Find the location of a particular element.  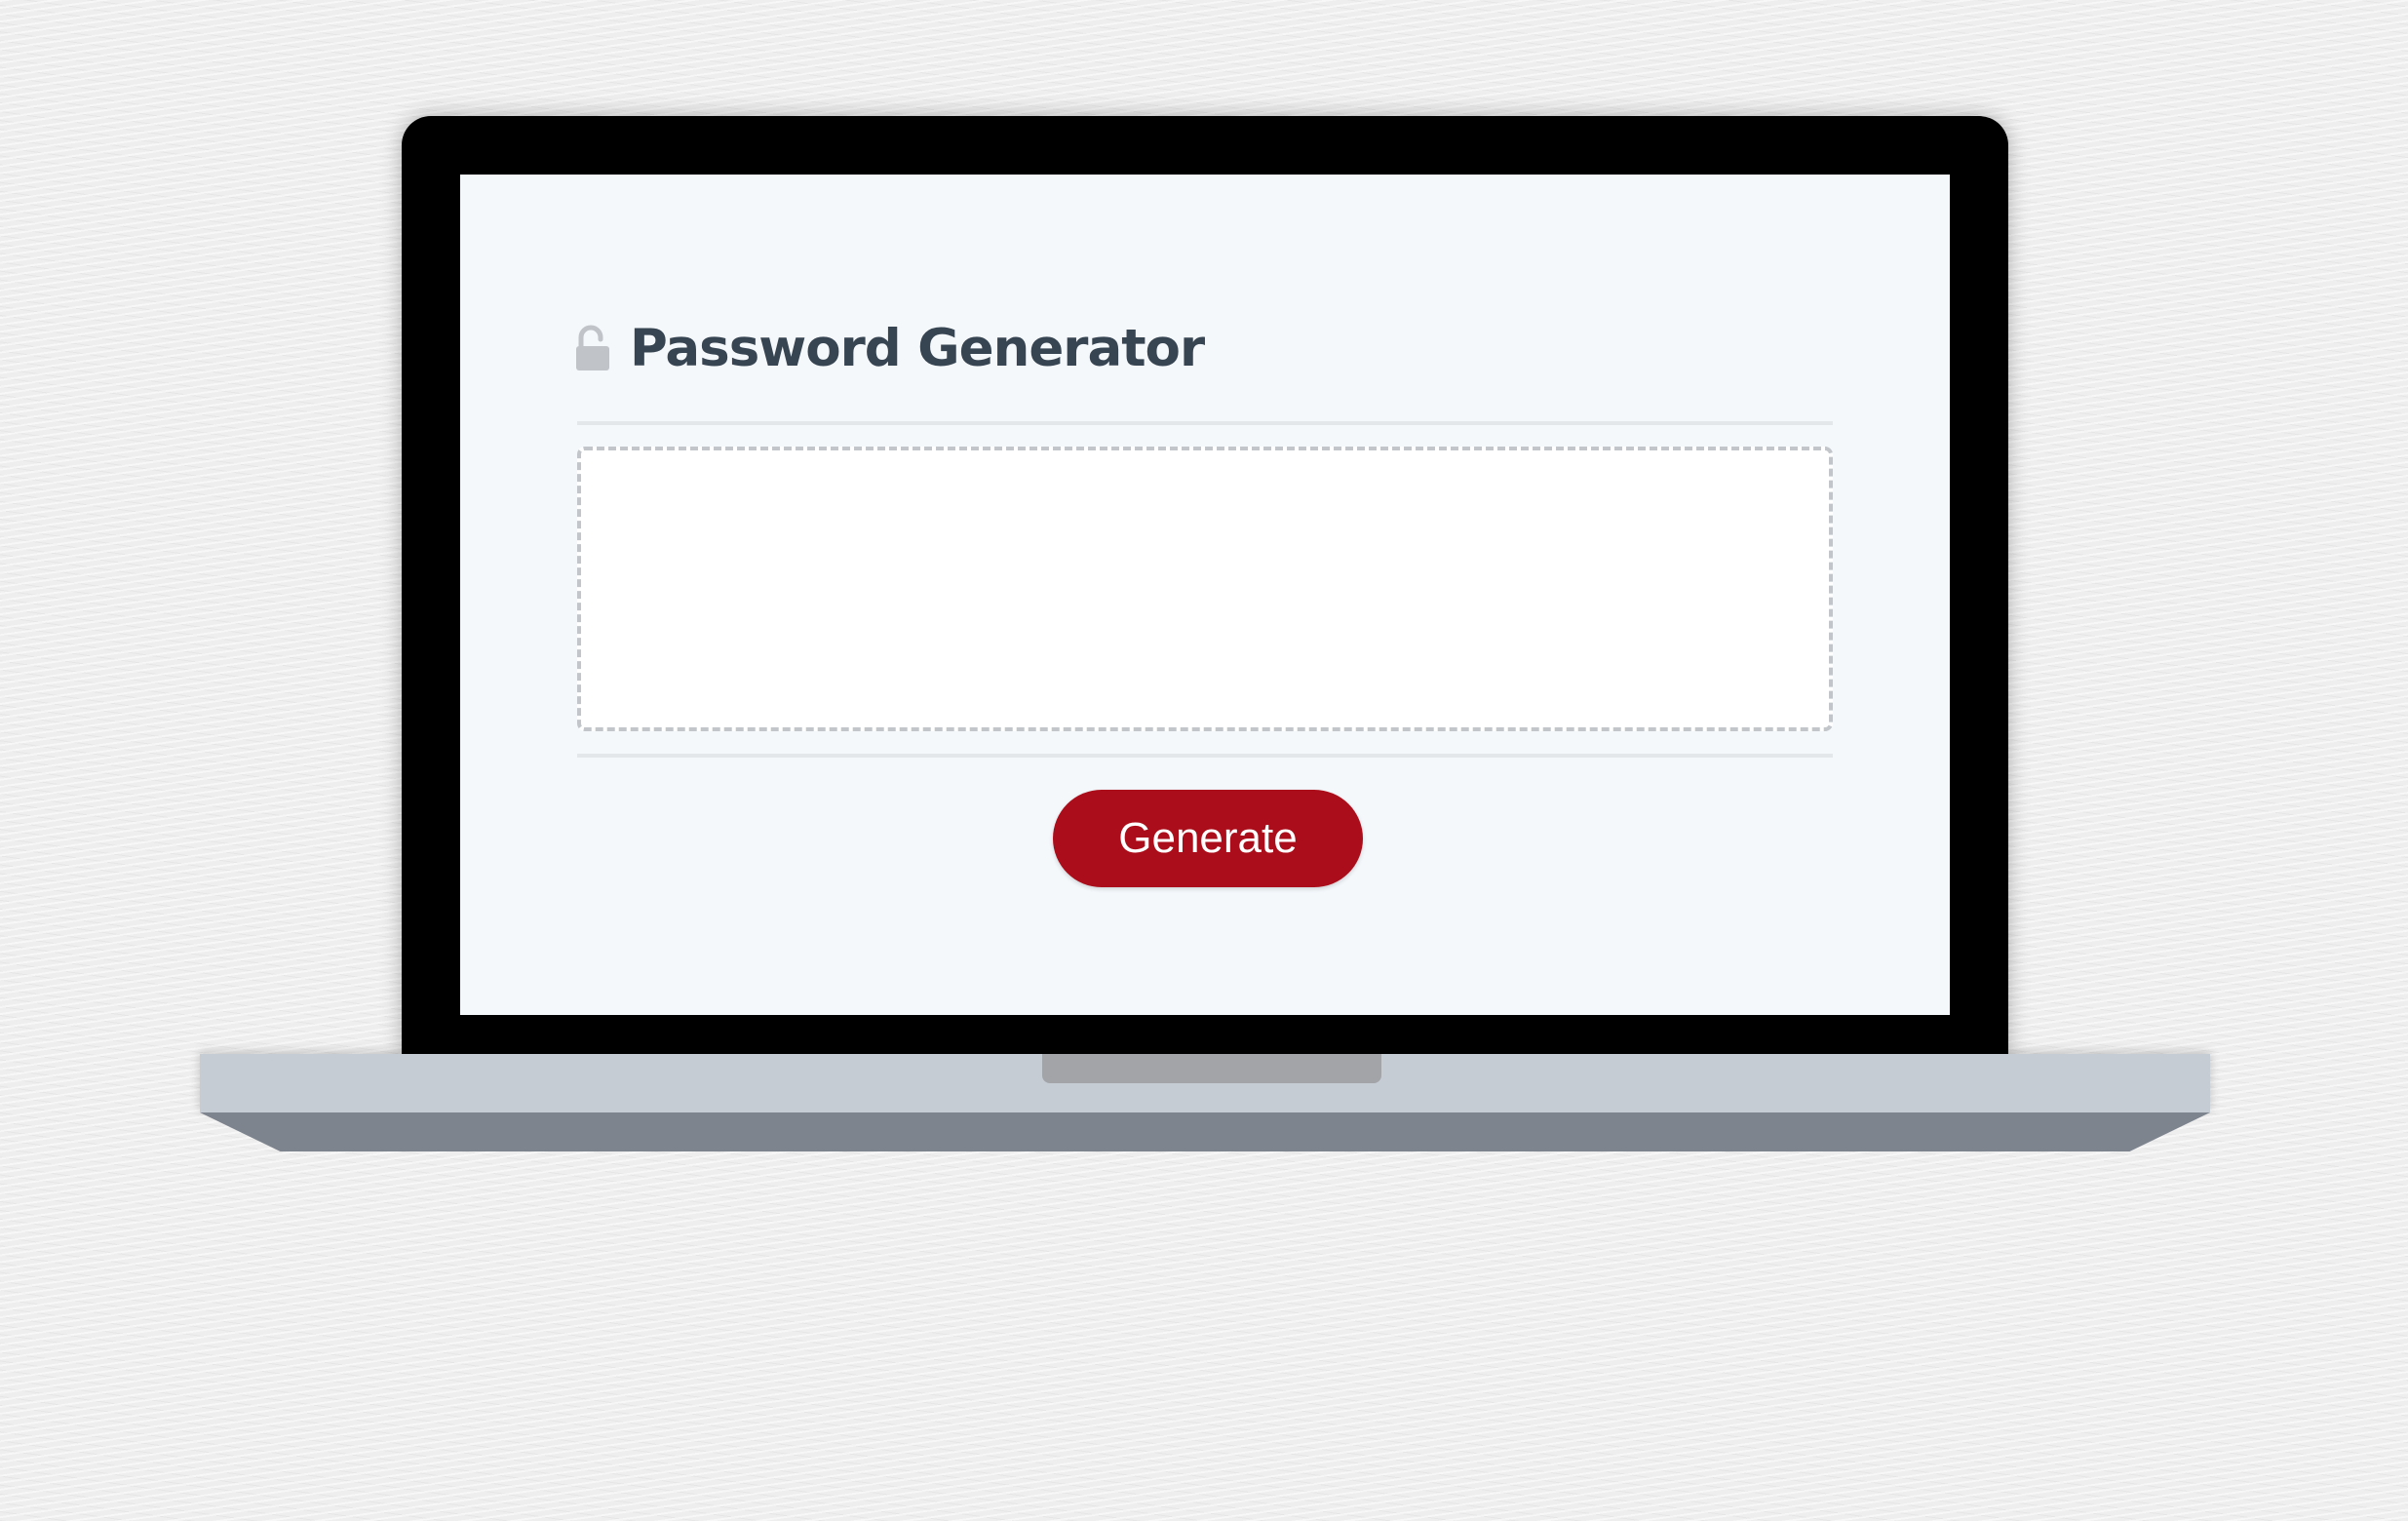

unlocked-padlock-icon is located at coordinates (592, 347).